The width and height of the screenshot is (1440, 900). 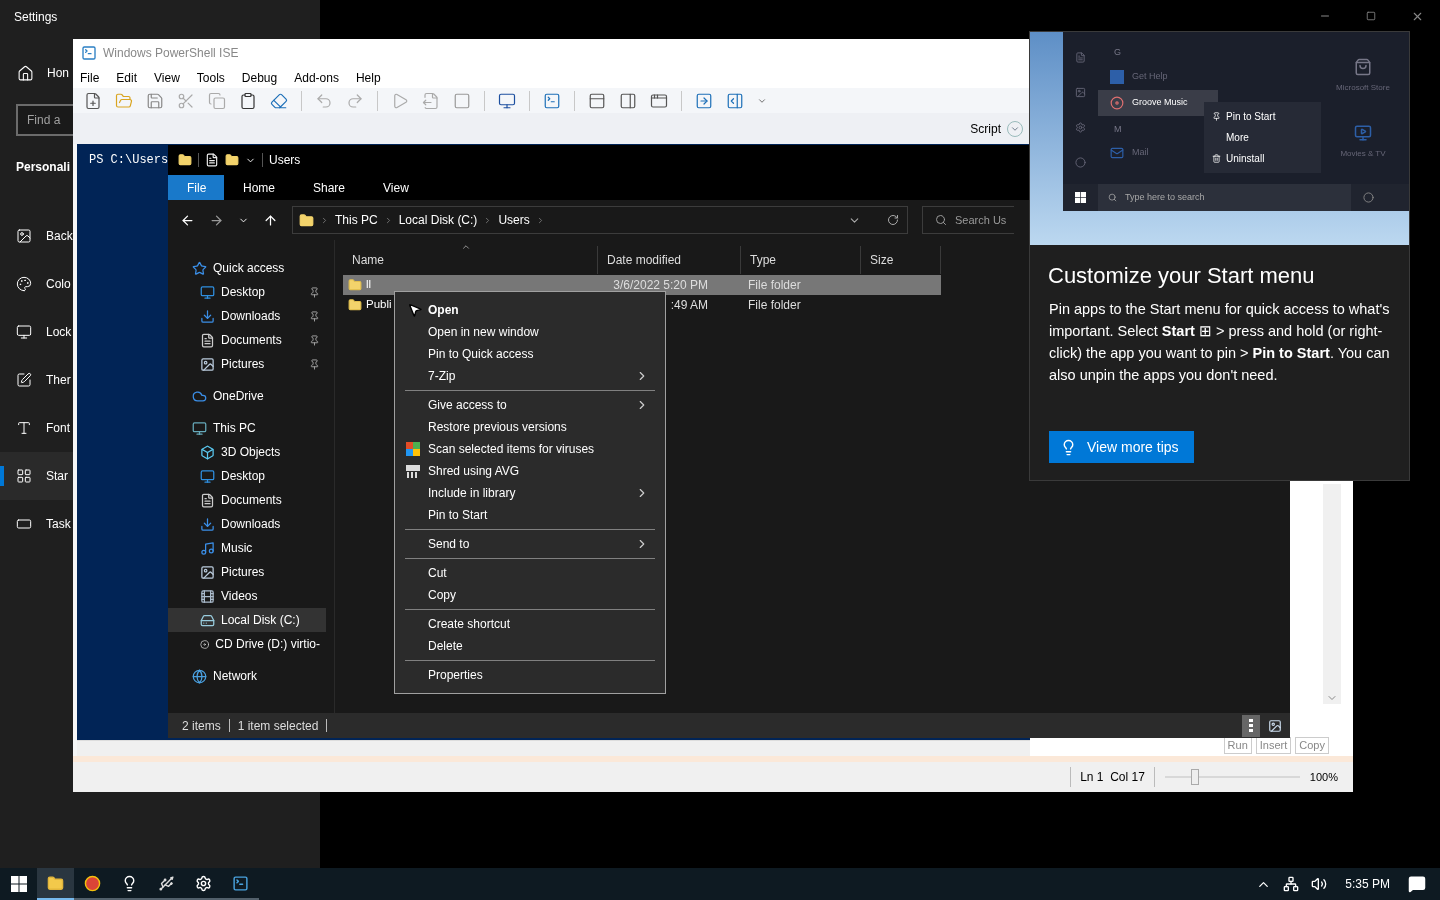 I want to click on file-name: Publi, so click(x=379, y=305).